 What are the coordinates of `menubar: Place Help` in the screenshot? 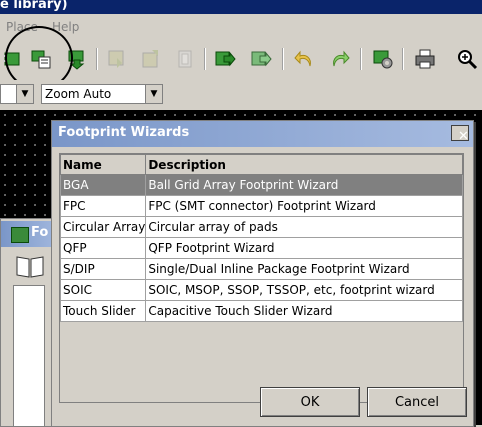 It's located at (241, 27).